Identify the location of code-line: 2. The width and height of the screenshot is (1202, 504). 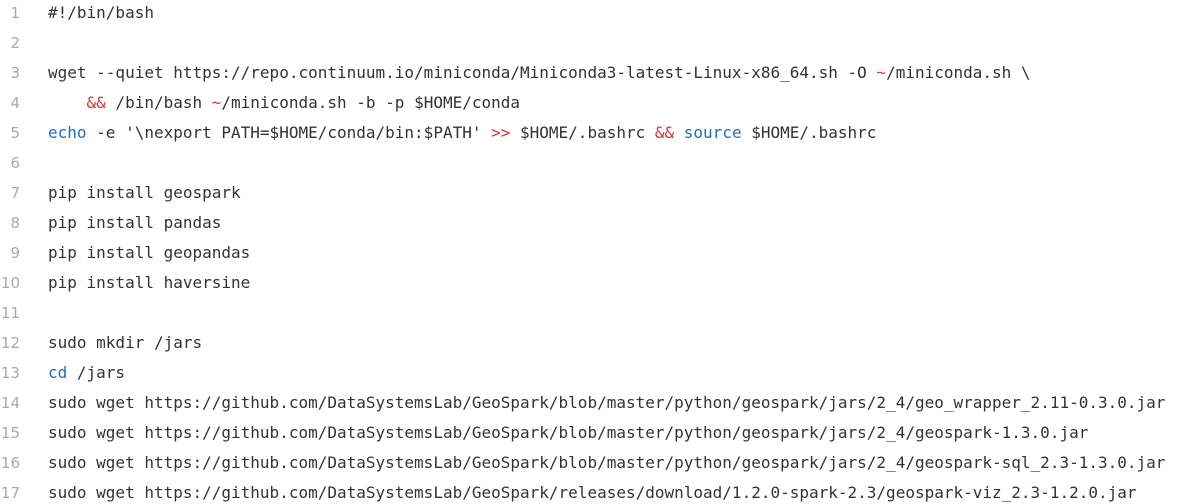
(601, 43).